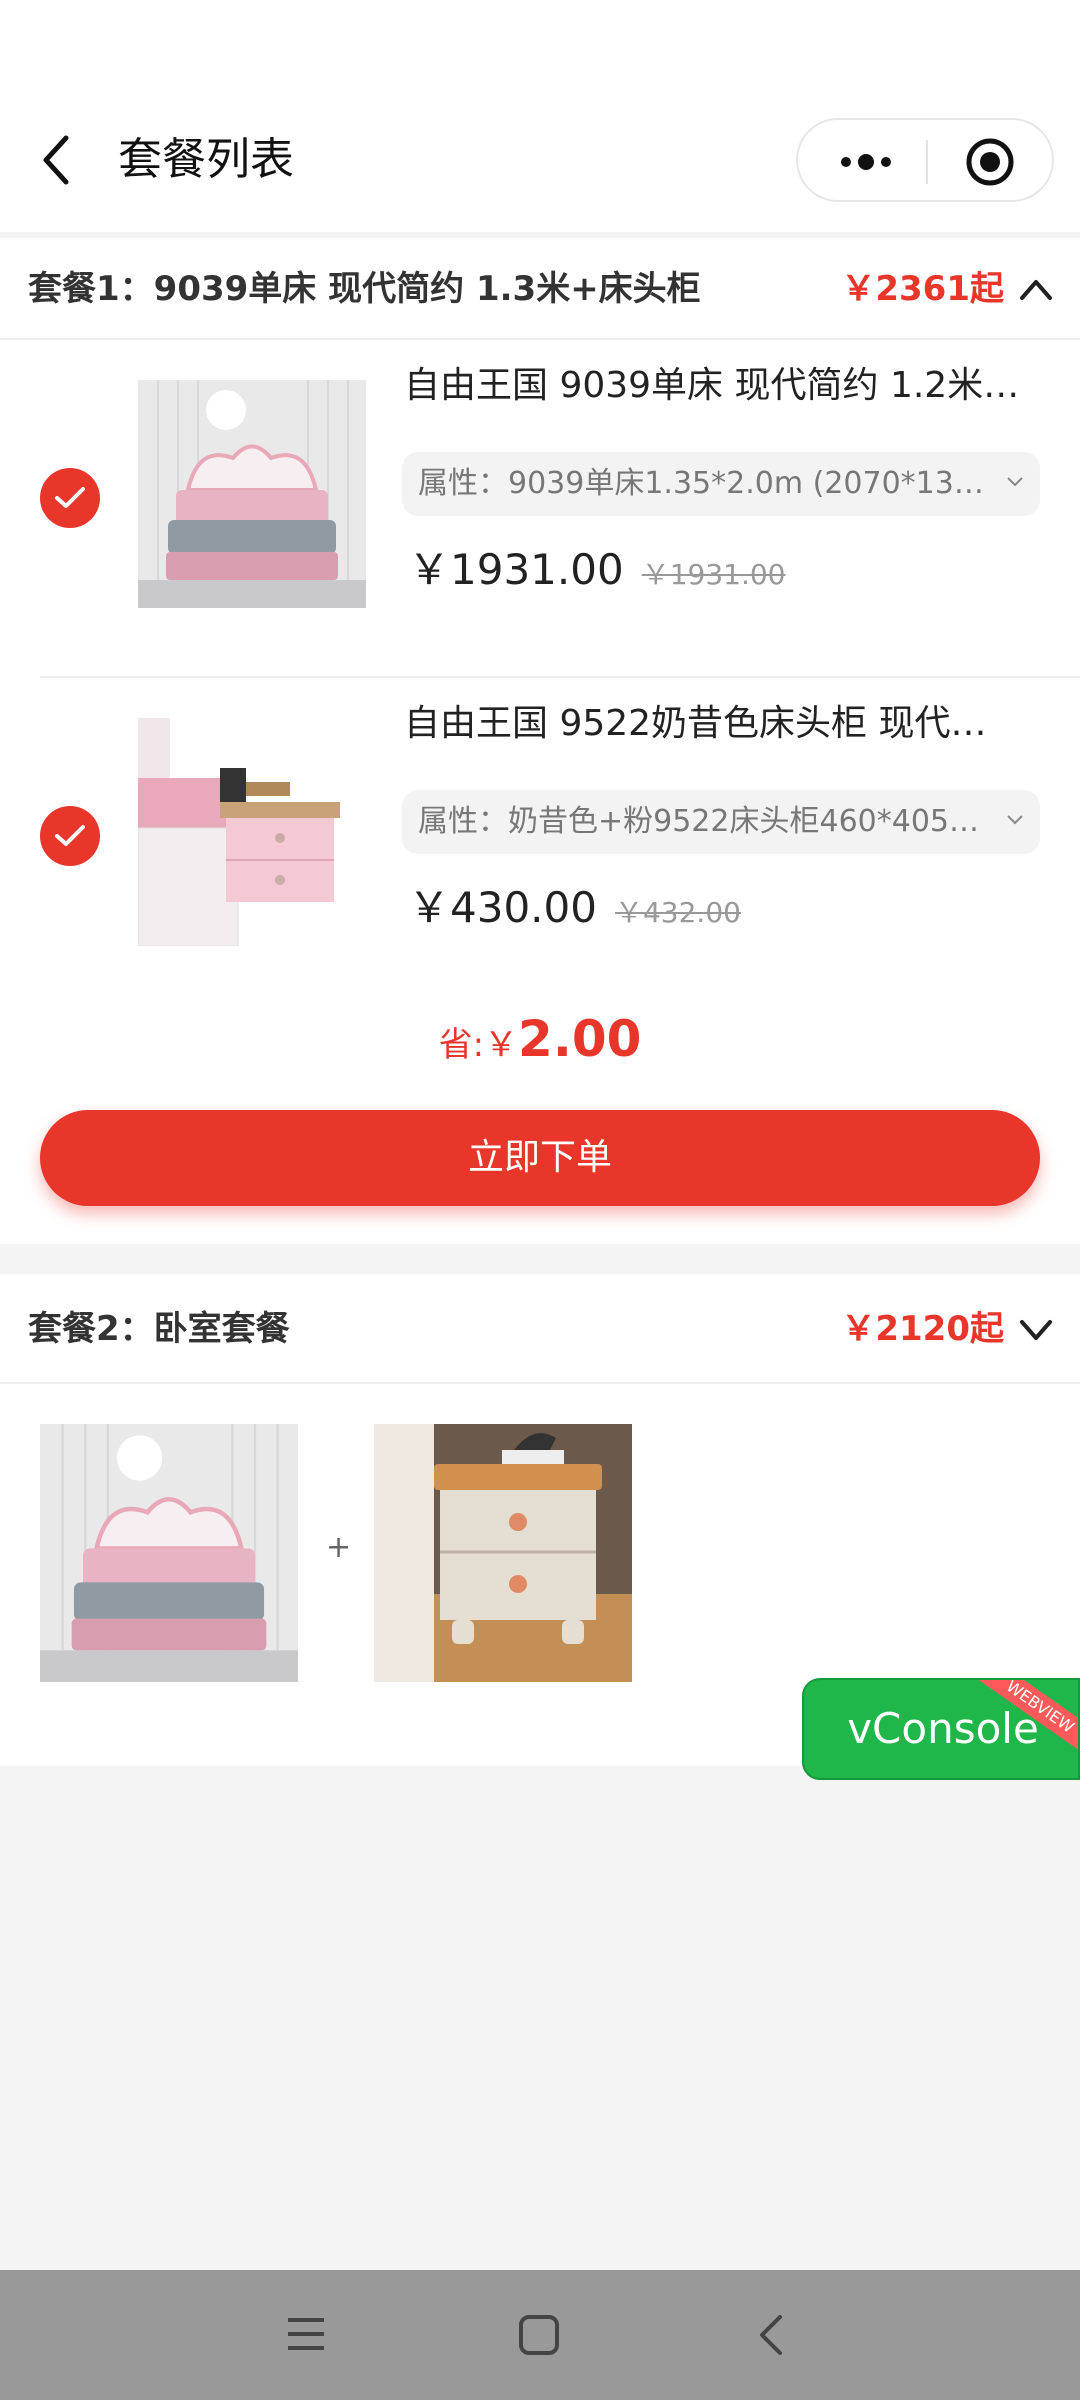  I want to click on back-nav-icon, so click(771, 2335).